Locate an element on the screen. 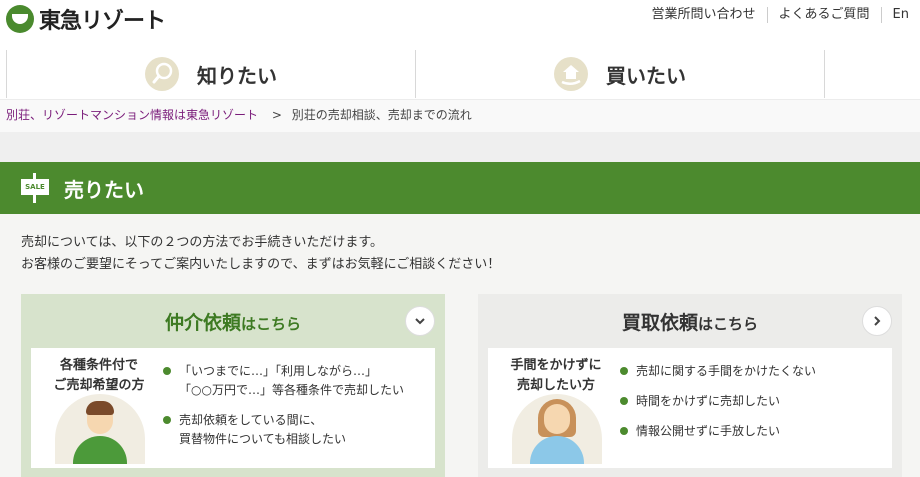 Image resolution: width=920 pixels, height=477 pixels. logo-mark-icon is located at coordinates (20, 19).